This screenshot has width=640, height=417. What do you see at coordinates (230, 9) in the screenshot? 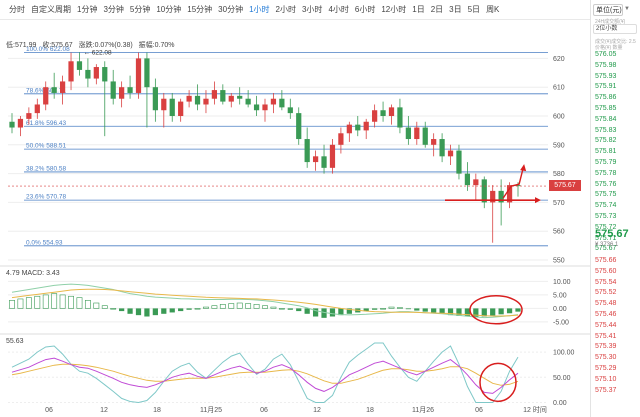
I see `period-tab-7: 30分钟` at bounding box center [230, 9].